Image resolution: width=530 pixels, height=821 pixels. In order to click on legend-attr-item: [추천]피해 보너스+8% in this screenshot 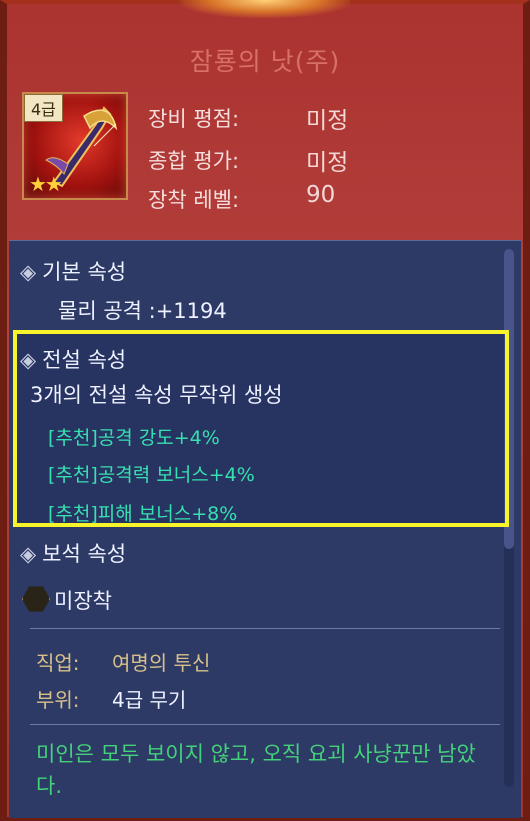, I will do `click(143, 514)`.